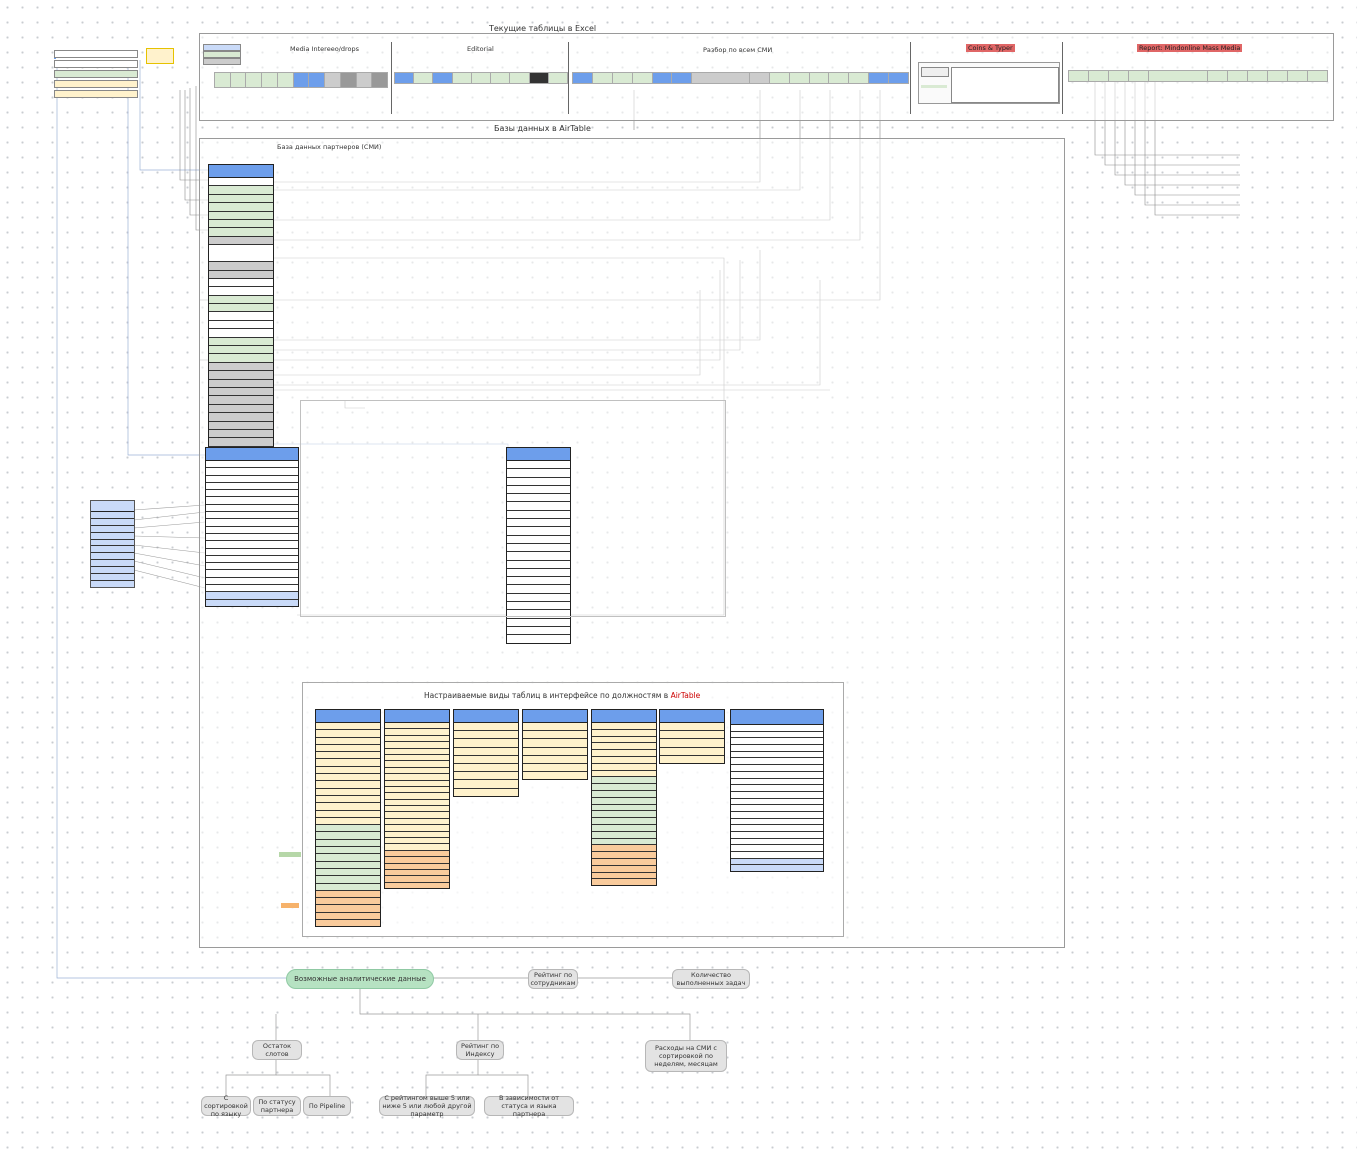 The width and height of the screenshot is (1357, 1158). Describe the element at coordinates (553, 979) in the screenshot. I see `rating-staff: Рейтинг по сотрудникам` at that location.